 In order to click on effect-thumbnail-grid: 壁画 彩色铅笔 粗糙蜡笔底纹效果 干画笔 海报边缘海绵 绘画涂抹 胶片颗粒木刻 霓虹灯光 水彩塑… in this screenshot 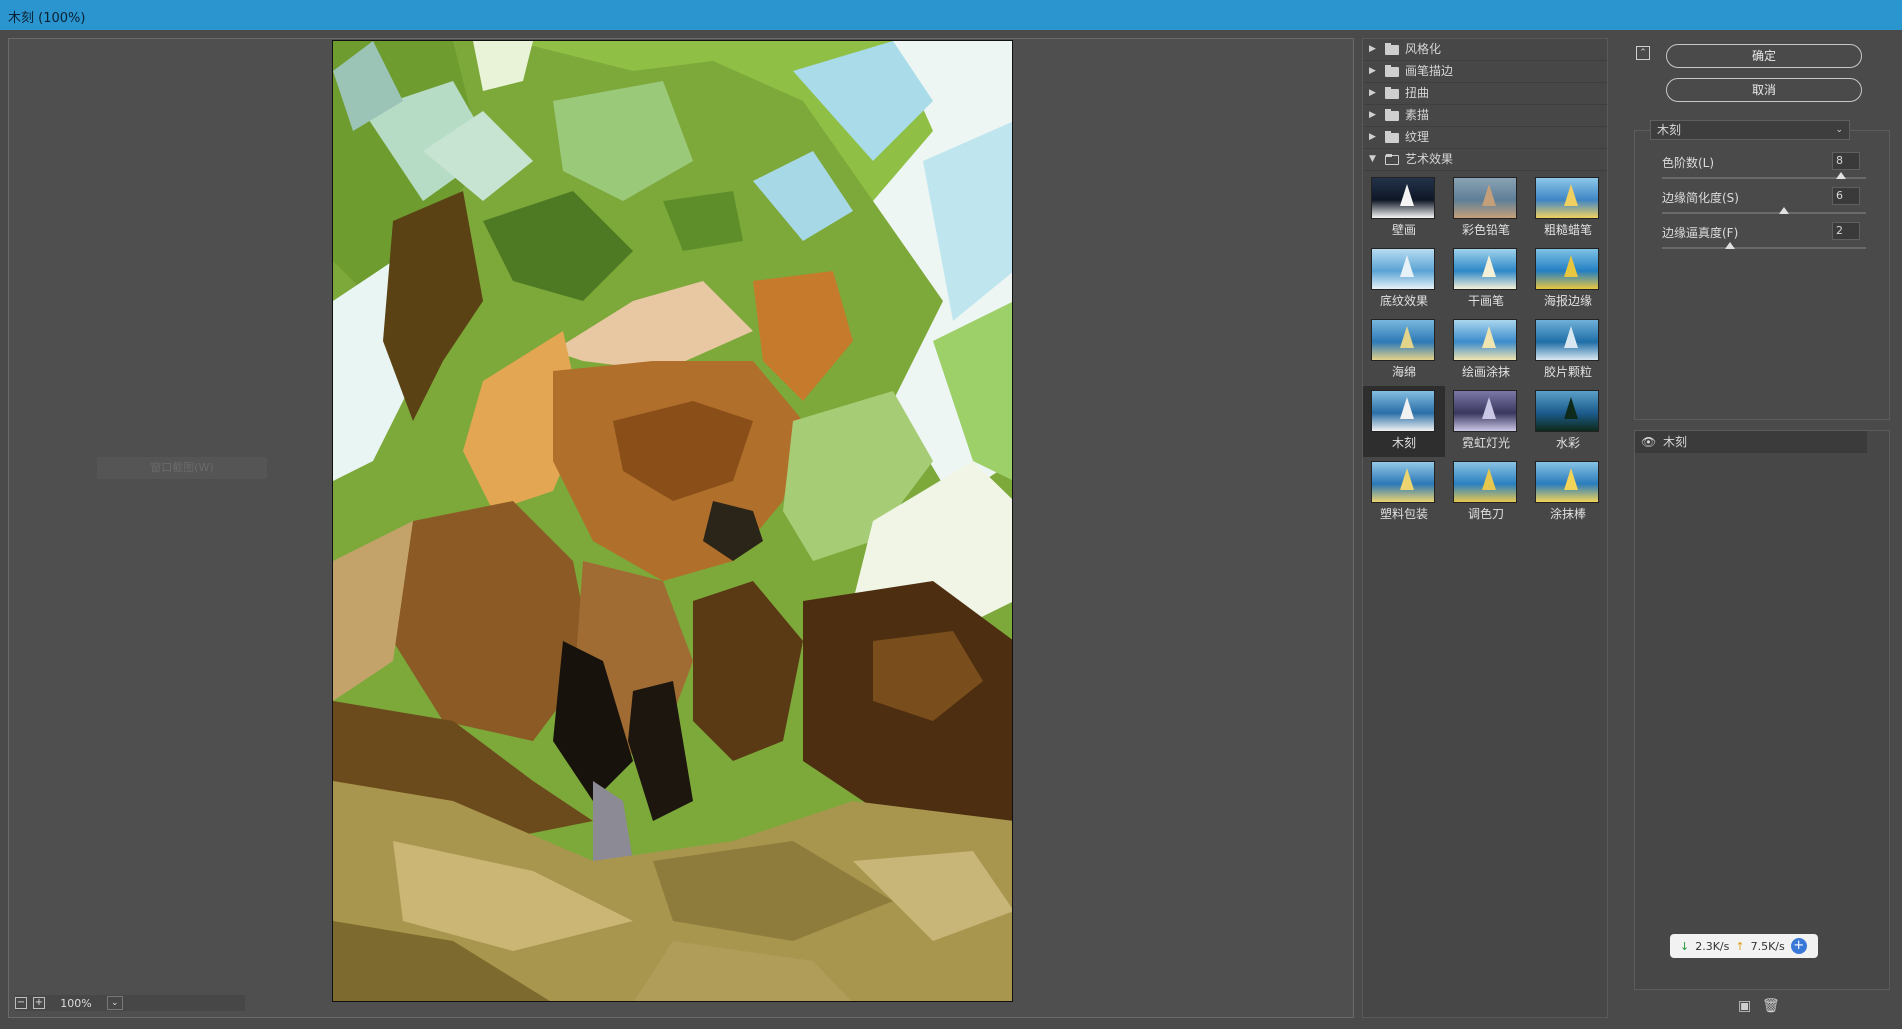, I will do `click(1485, 349)`.